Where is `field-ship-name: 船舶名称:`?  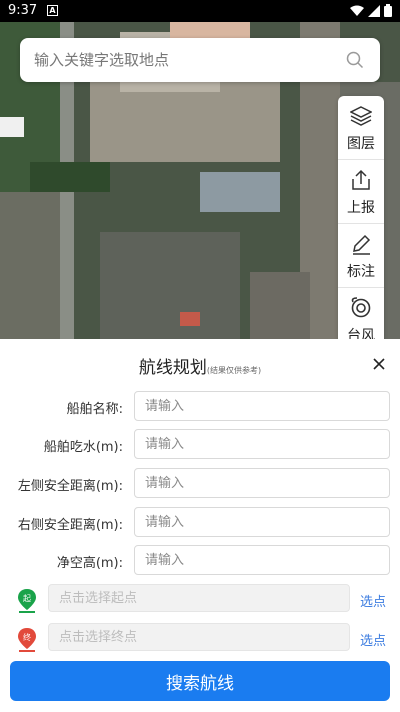 field-ship-name: 船舶名称: is located at coordinates (200, 407).